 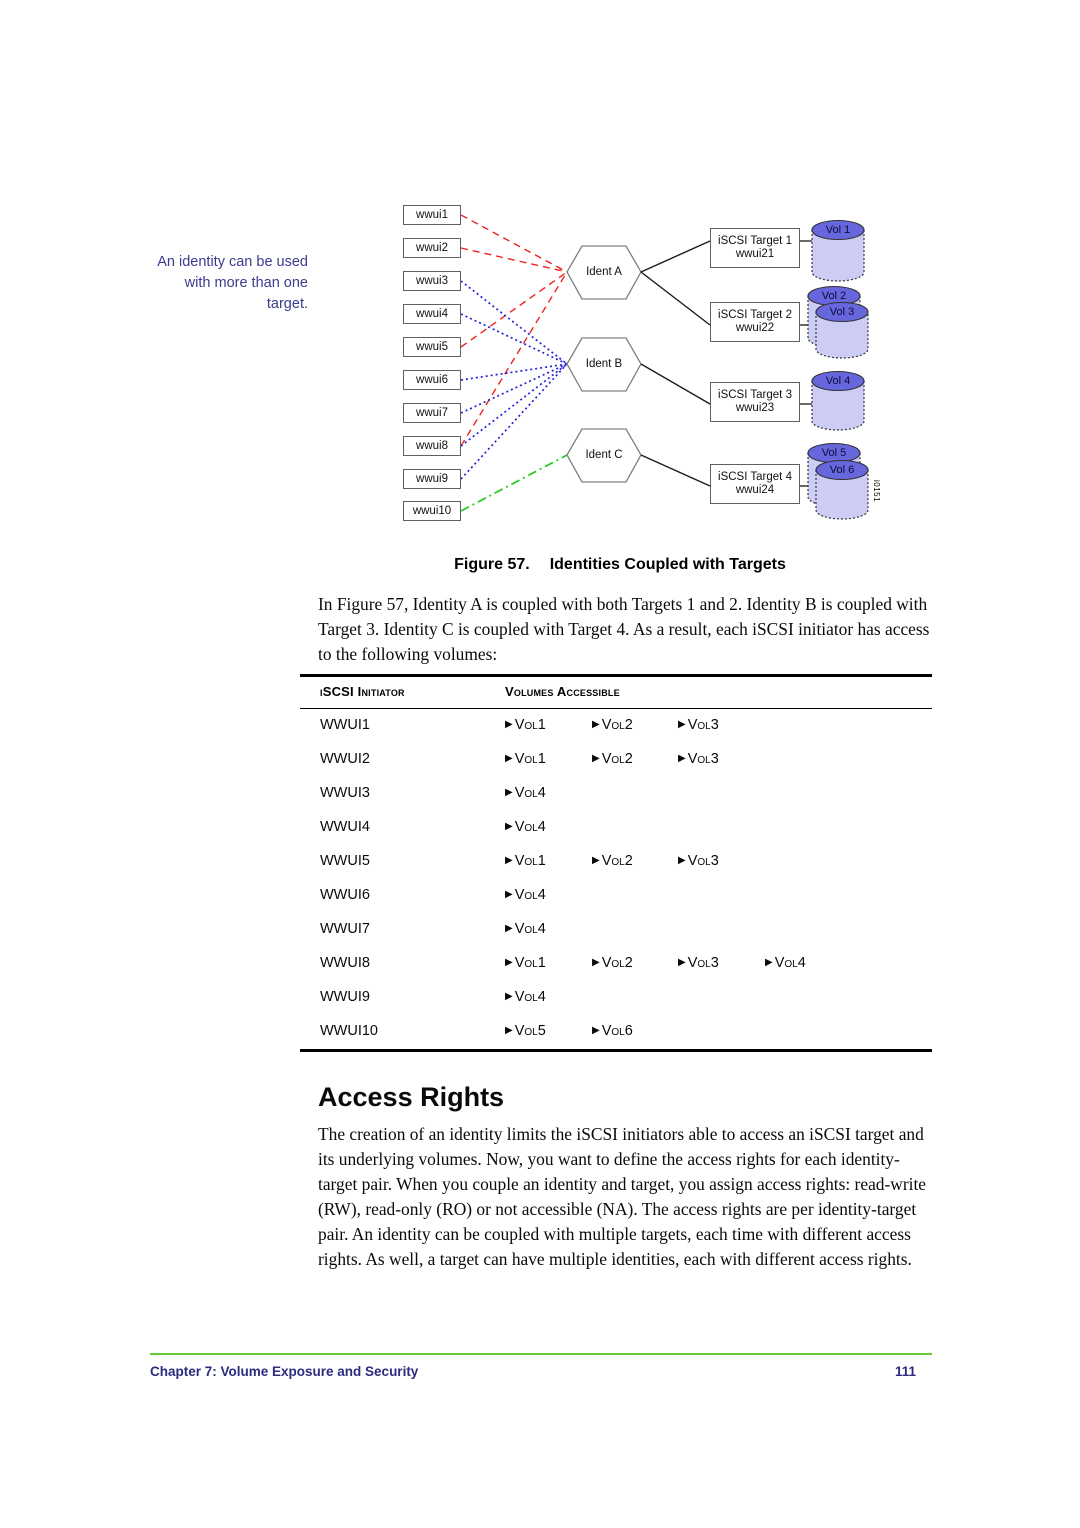 I want to click on target-1-name: iSCSI Target 1, so click(x=755, y=241).